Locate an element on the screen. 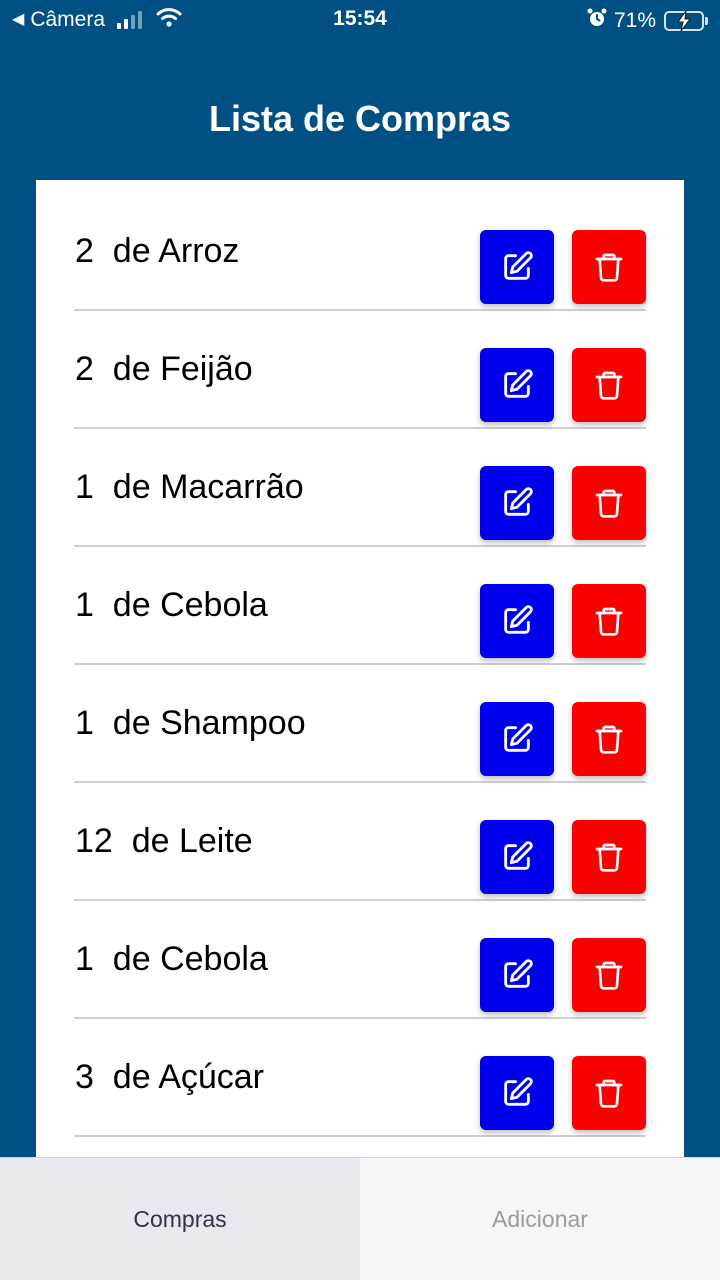 The width and height of the screenshot is (720, 1280). alarm-icon is located at coordinates (597, 21).